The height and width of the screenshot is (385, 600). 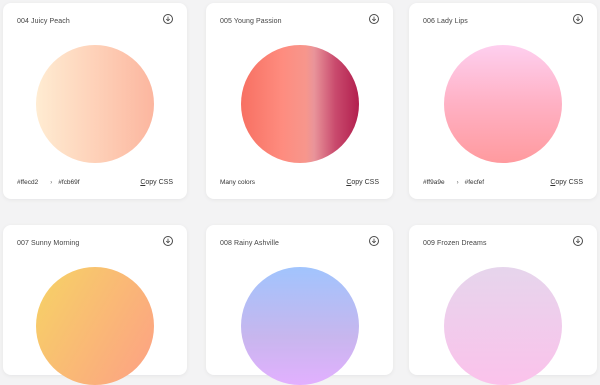 What do you see at coordinates (474, 182) in the screenshot?
I see `color-to-hex: #fecfef` at bounding box center [474, 182].